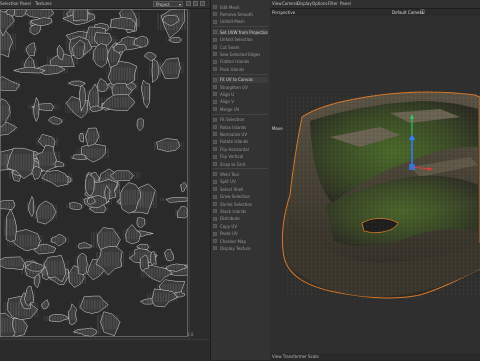 The width and height of the screenshot is (480, 361). Describe the element at coordinates (240, 149) in the screenshot. I see `tool-item: Flip Horizontal` at that location.